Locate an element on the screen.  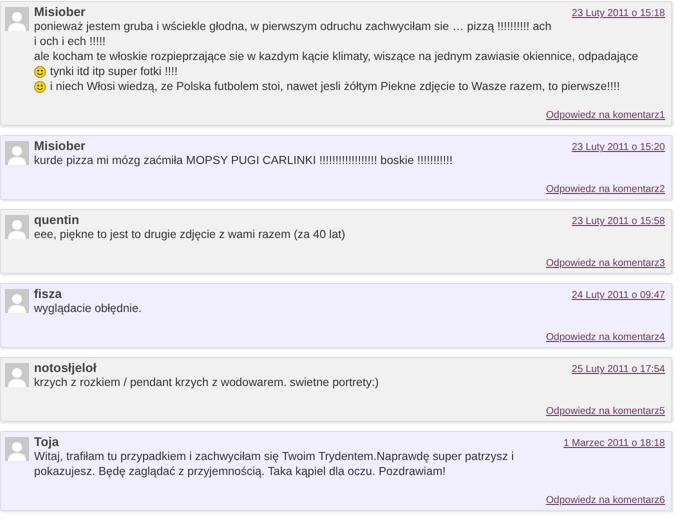
reply-link: Odpowiedz na komentarz6 is located at coordinates (605, 500).